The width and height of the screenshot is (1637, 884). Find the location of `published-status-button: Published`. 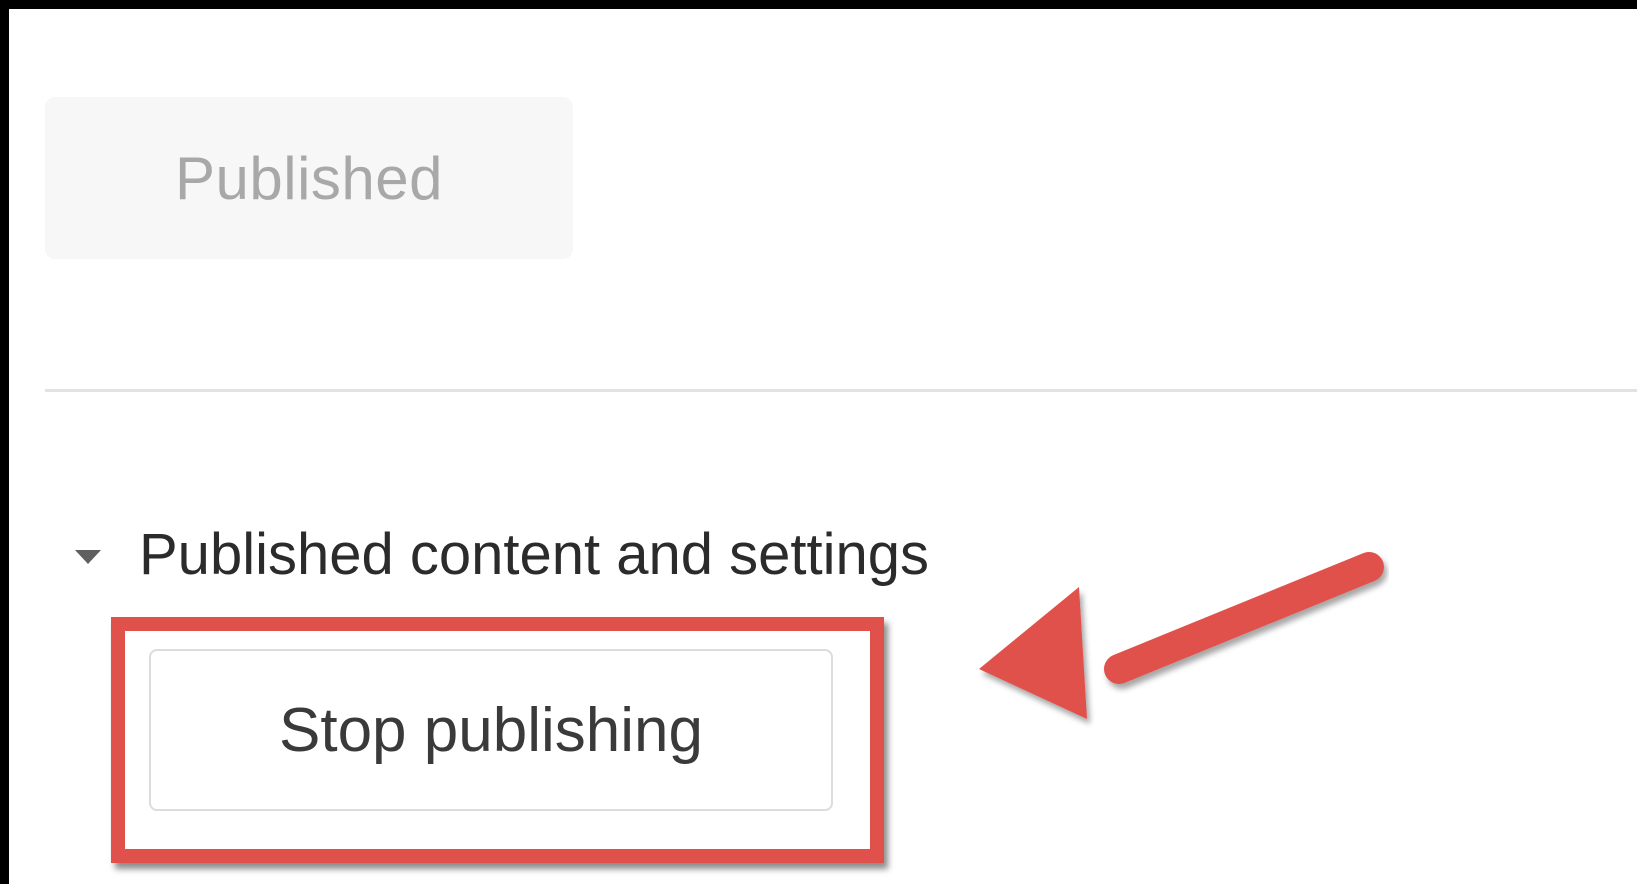

published-status-button: Published is located at coordinates (309, 178).